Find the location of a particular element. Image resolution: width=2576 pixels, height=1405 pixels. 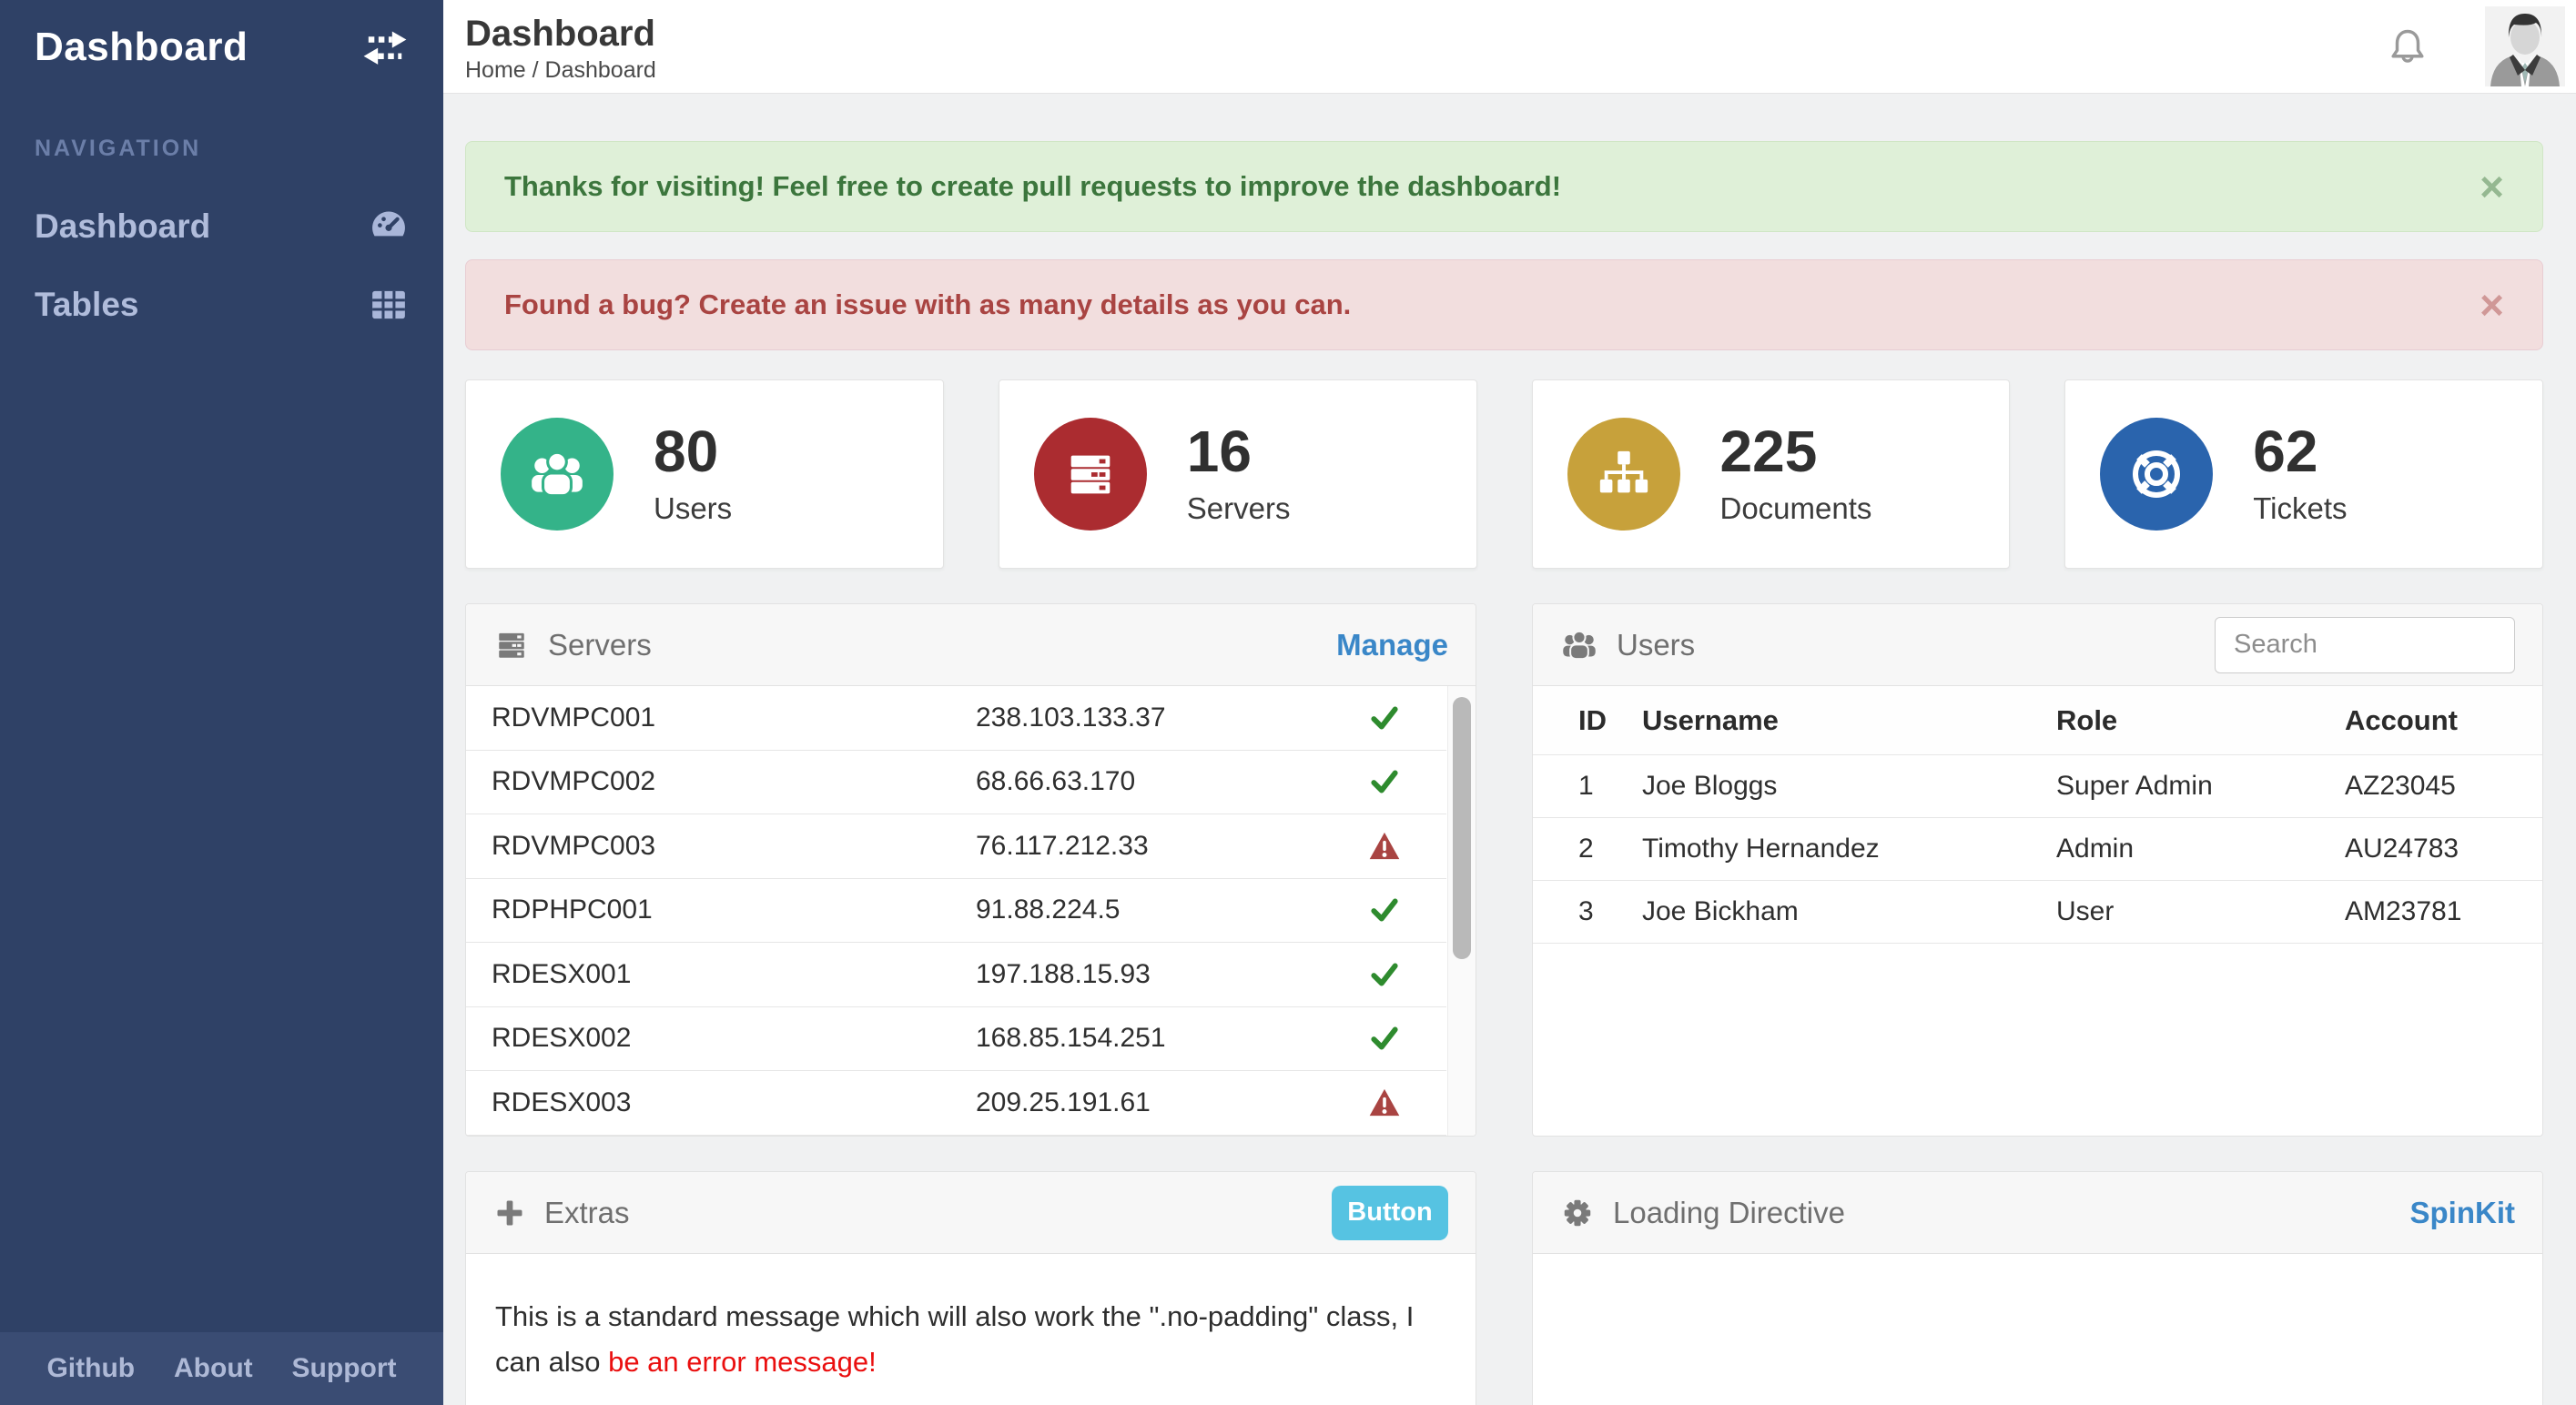

nav-section-label: NAVIGATION is located at coordinates (118, 148).